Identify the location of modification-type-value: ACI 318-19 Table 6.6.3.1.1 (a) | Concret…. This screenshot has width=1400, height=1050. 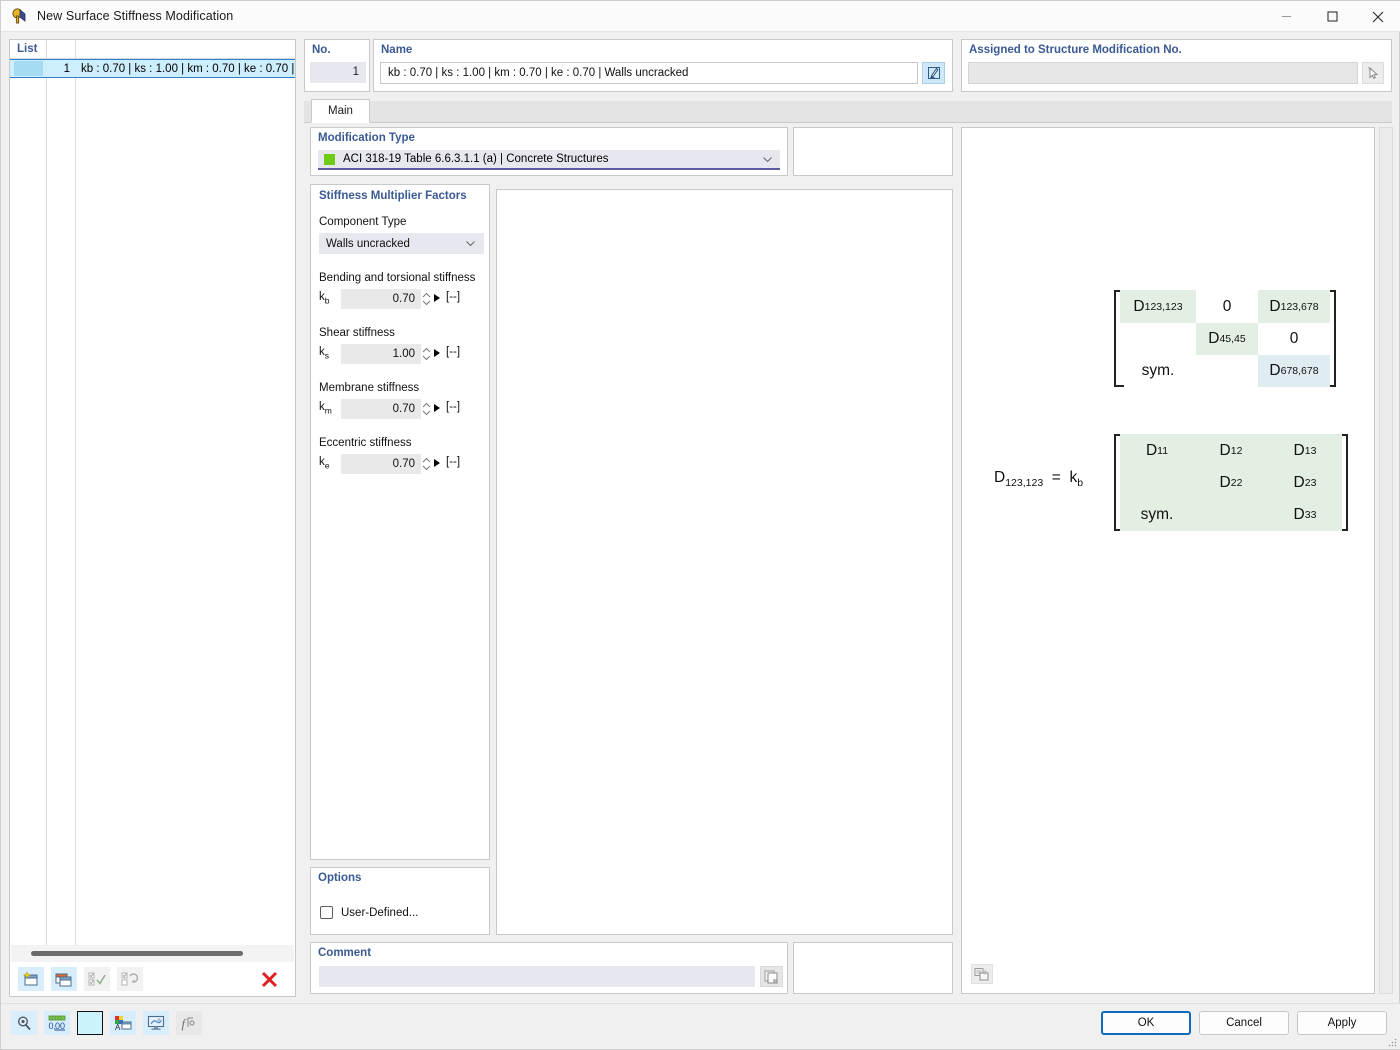
(476, 159).